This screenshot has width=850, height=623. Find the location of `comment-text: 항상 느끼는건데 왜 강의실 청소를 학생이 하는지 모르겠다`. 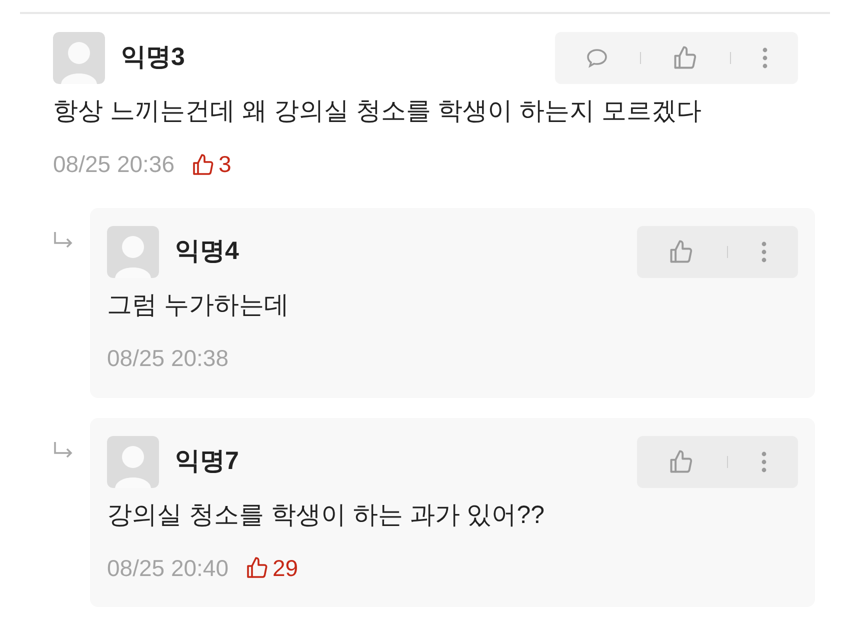

comment-text: 항상 느끼는건데 왜 강의실 청소를 학생이 하는지 모르겠다 is located at coordinates (378, 111).